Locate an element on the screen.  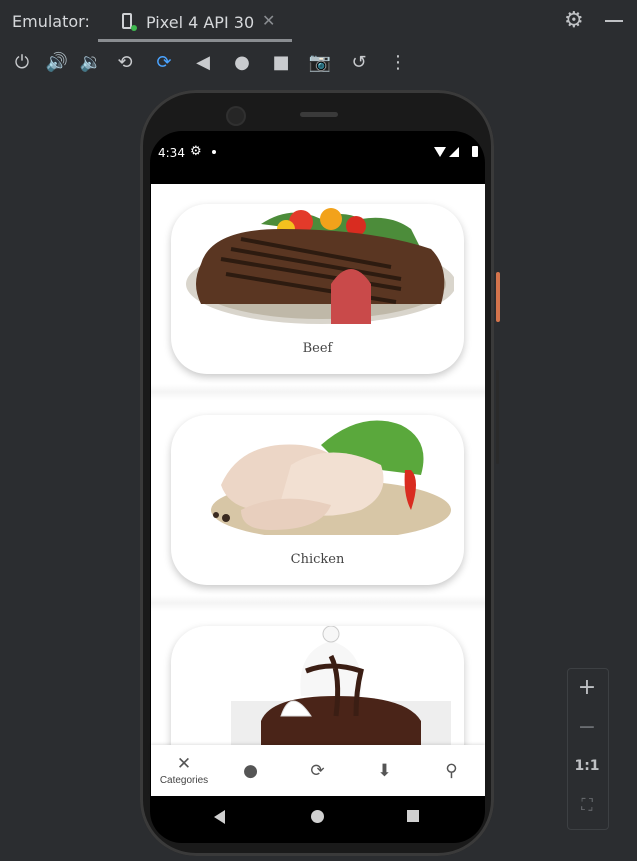
refresh-icon: ⟳ is located at coordinates (317, 770).